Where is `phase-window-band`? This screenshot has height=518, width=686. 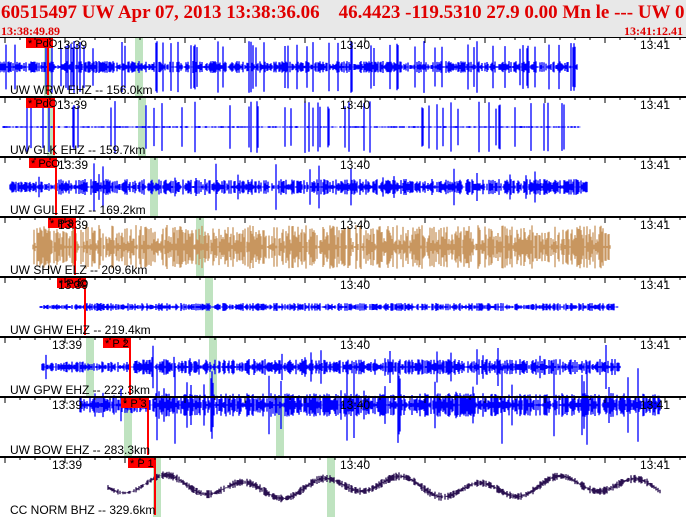
phase-window-band is located at coordinates (331, 487).